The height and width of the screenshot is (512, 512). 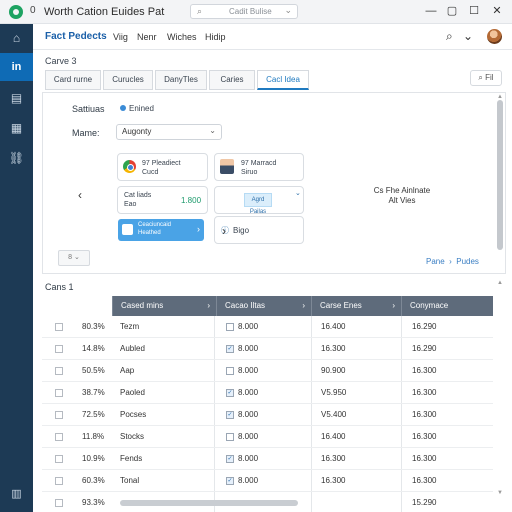 What do you see at coordinates (452, 11) in the screenshot?
I see `restore-button: ▢` at bounding box center [452, 11].